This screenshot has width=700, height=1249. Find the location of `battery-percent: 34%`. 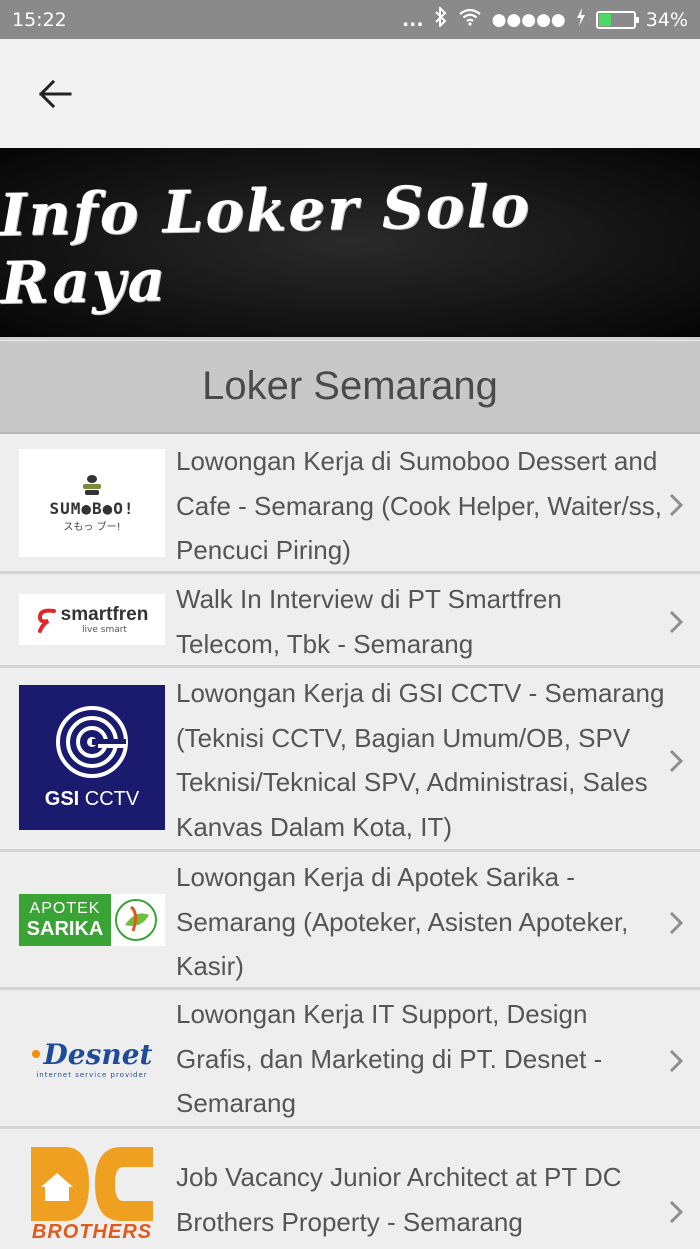

battery-percent: 34% is located at coordinates (666, 19).